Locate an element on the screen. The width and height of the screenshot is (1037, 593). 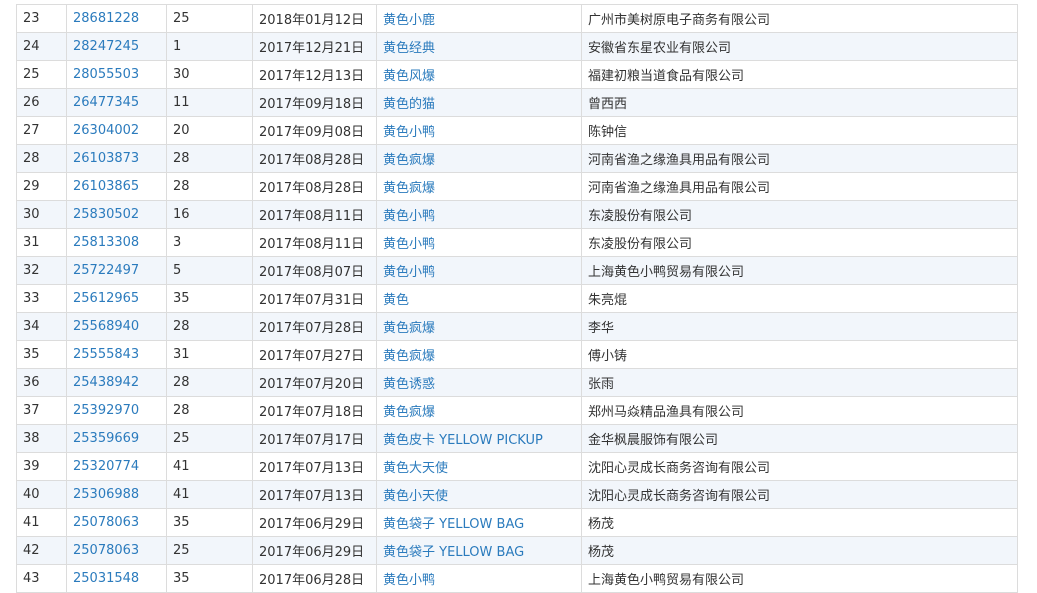
table-row: 31 25813308 3 2017年08月11日 黄色小鸭 东凌股份有限公司 is located at coordinates (517, 242).